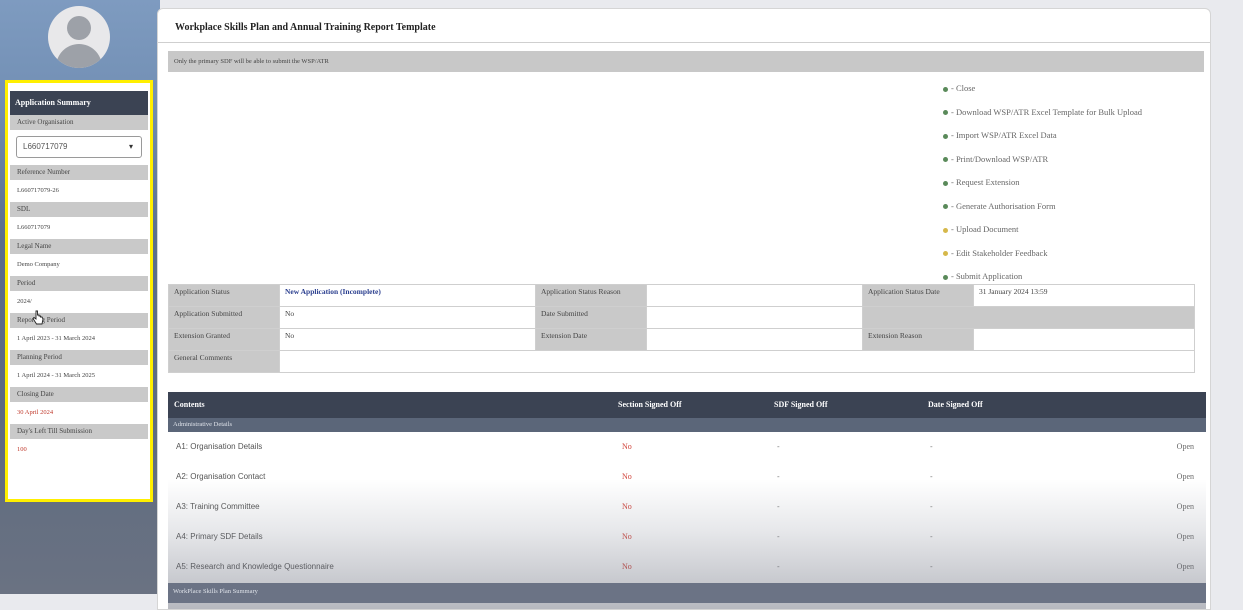 The height and width of the screenshot is (610, 1243). I want to click on action-link: - Generate Authorisation Form, so click(1078, 207).